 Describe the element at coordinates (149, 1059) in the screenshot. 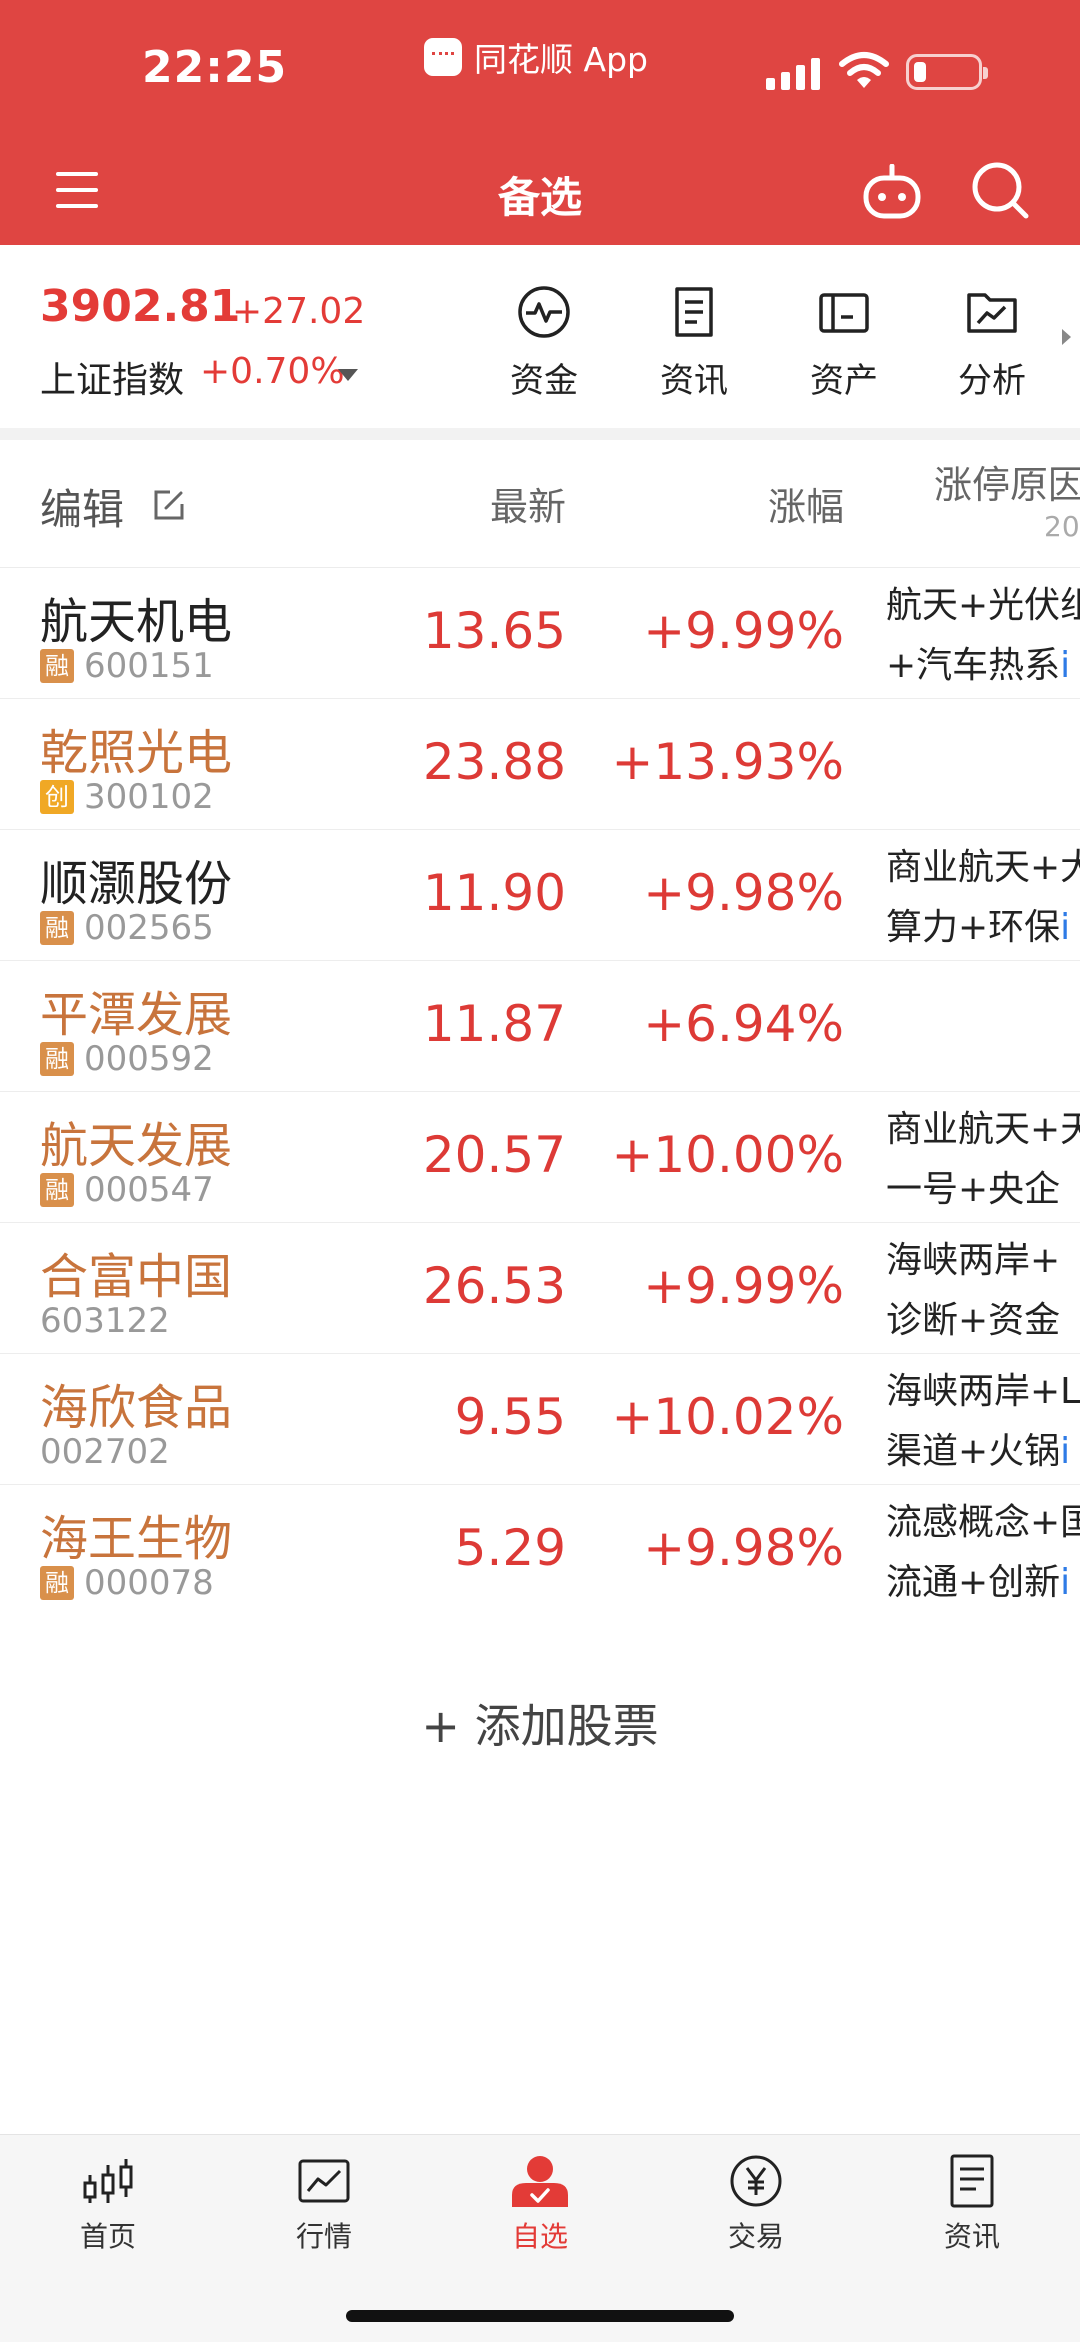

I see `stock-code: 000592` at that location.